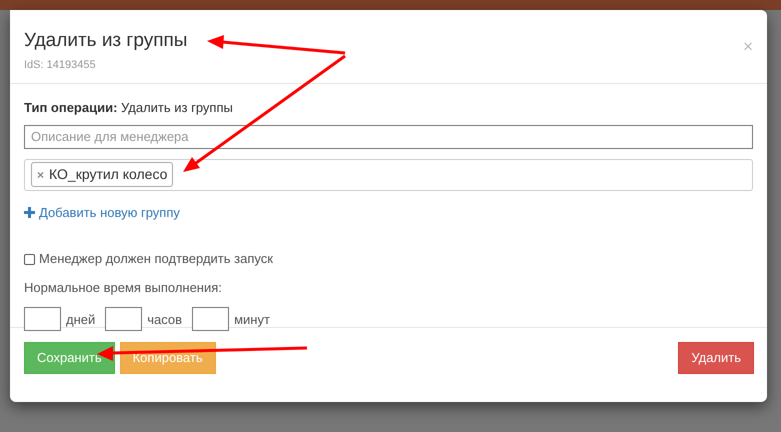  What do you see at coordinates (29, 259) in the screenshot?
I see `confirm-checkbox` at bounding box center [29, 259].